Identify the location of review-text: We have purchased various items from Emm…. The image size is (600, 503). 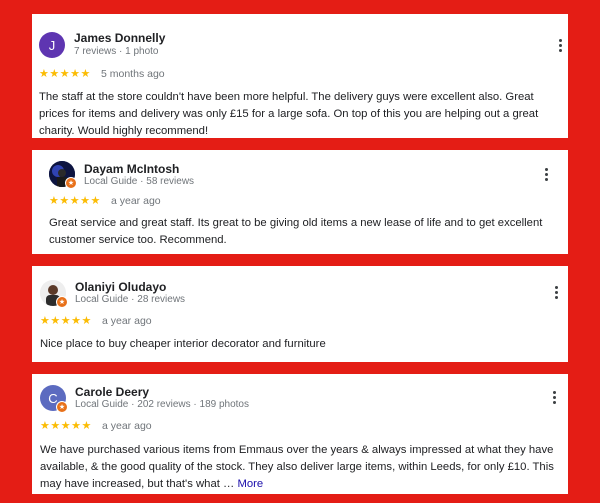
(300, 467).